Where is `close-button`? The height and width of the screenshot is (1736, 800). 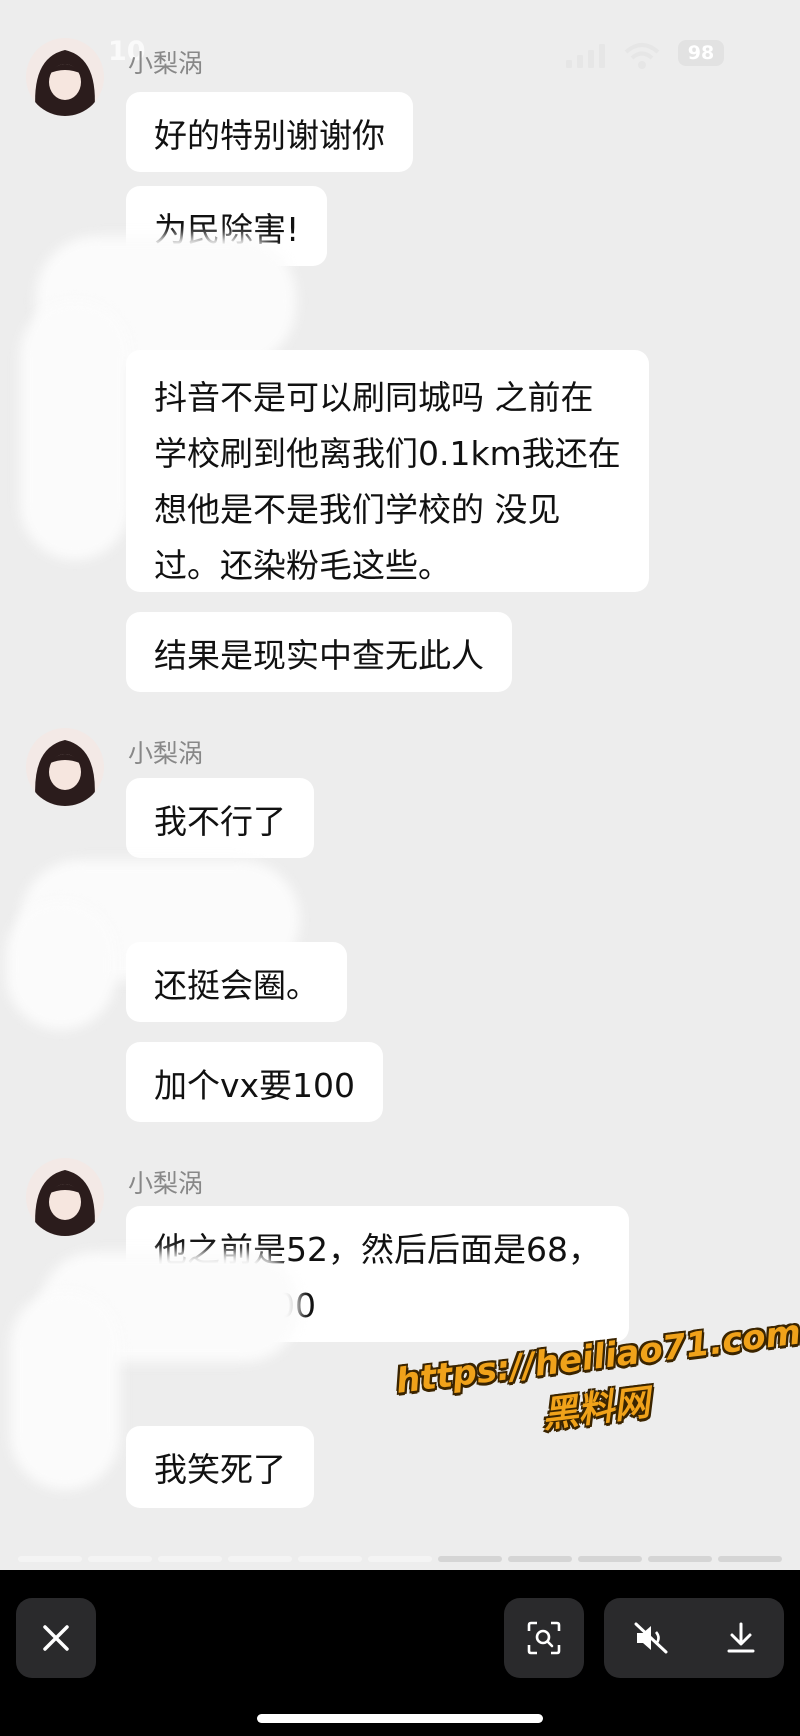
close-button is located at coordinates (56, 1638).